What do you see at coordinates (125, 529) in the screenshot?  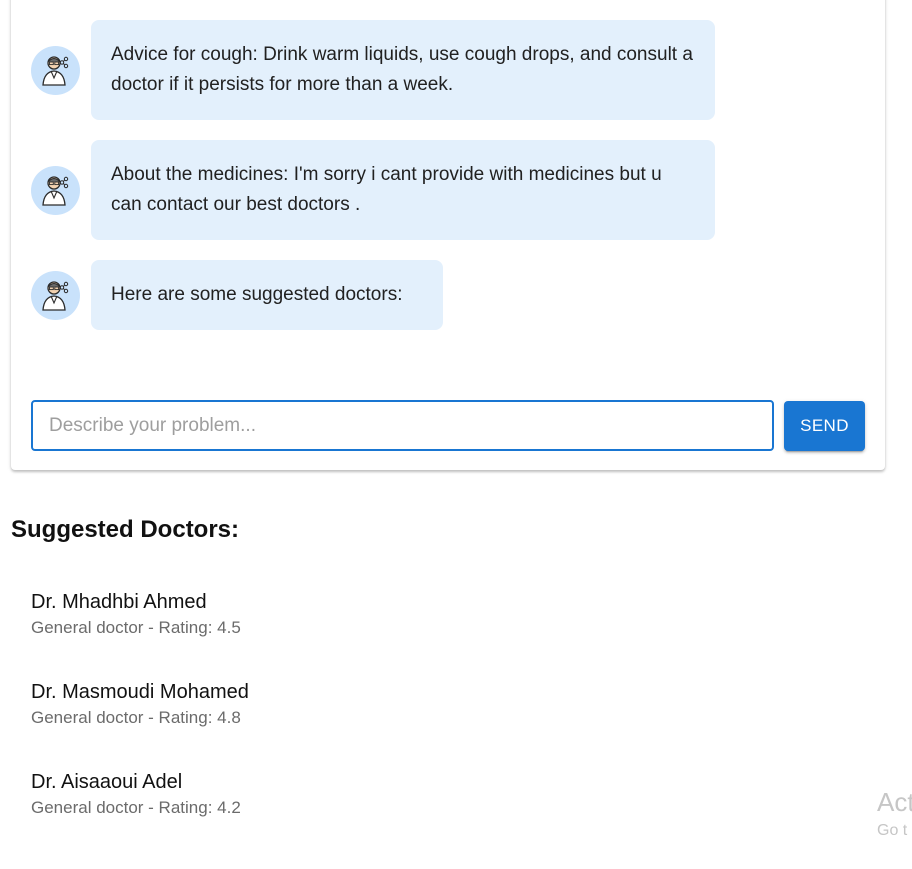 I see `suggested-doctors-title: Suggested Doctors:` at bounding box center [125, 529].